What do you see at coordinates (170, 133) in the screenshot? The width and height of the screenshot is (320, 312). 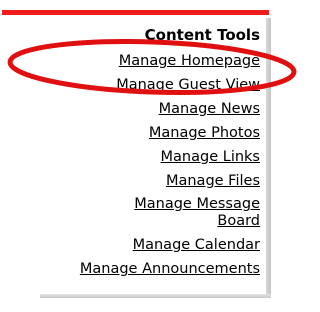 I see `manage-photos-link: Manage Photos` at bounding box center [170, 133].